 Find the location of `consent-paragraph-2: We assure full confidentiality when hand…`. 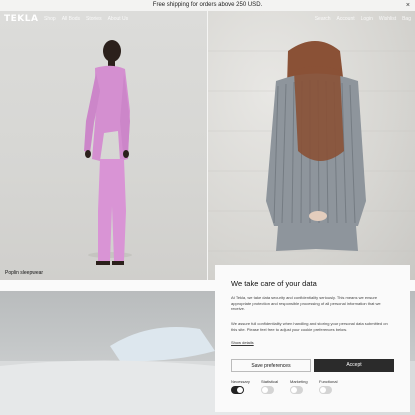

consent-paragraph-2: We assure full confidentiality when hand… is located at coordinates (309, 326).